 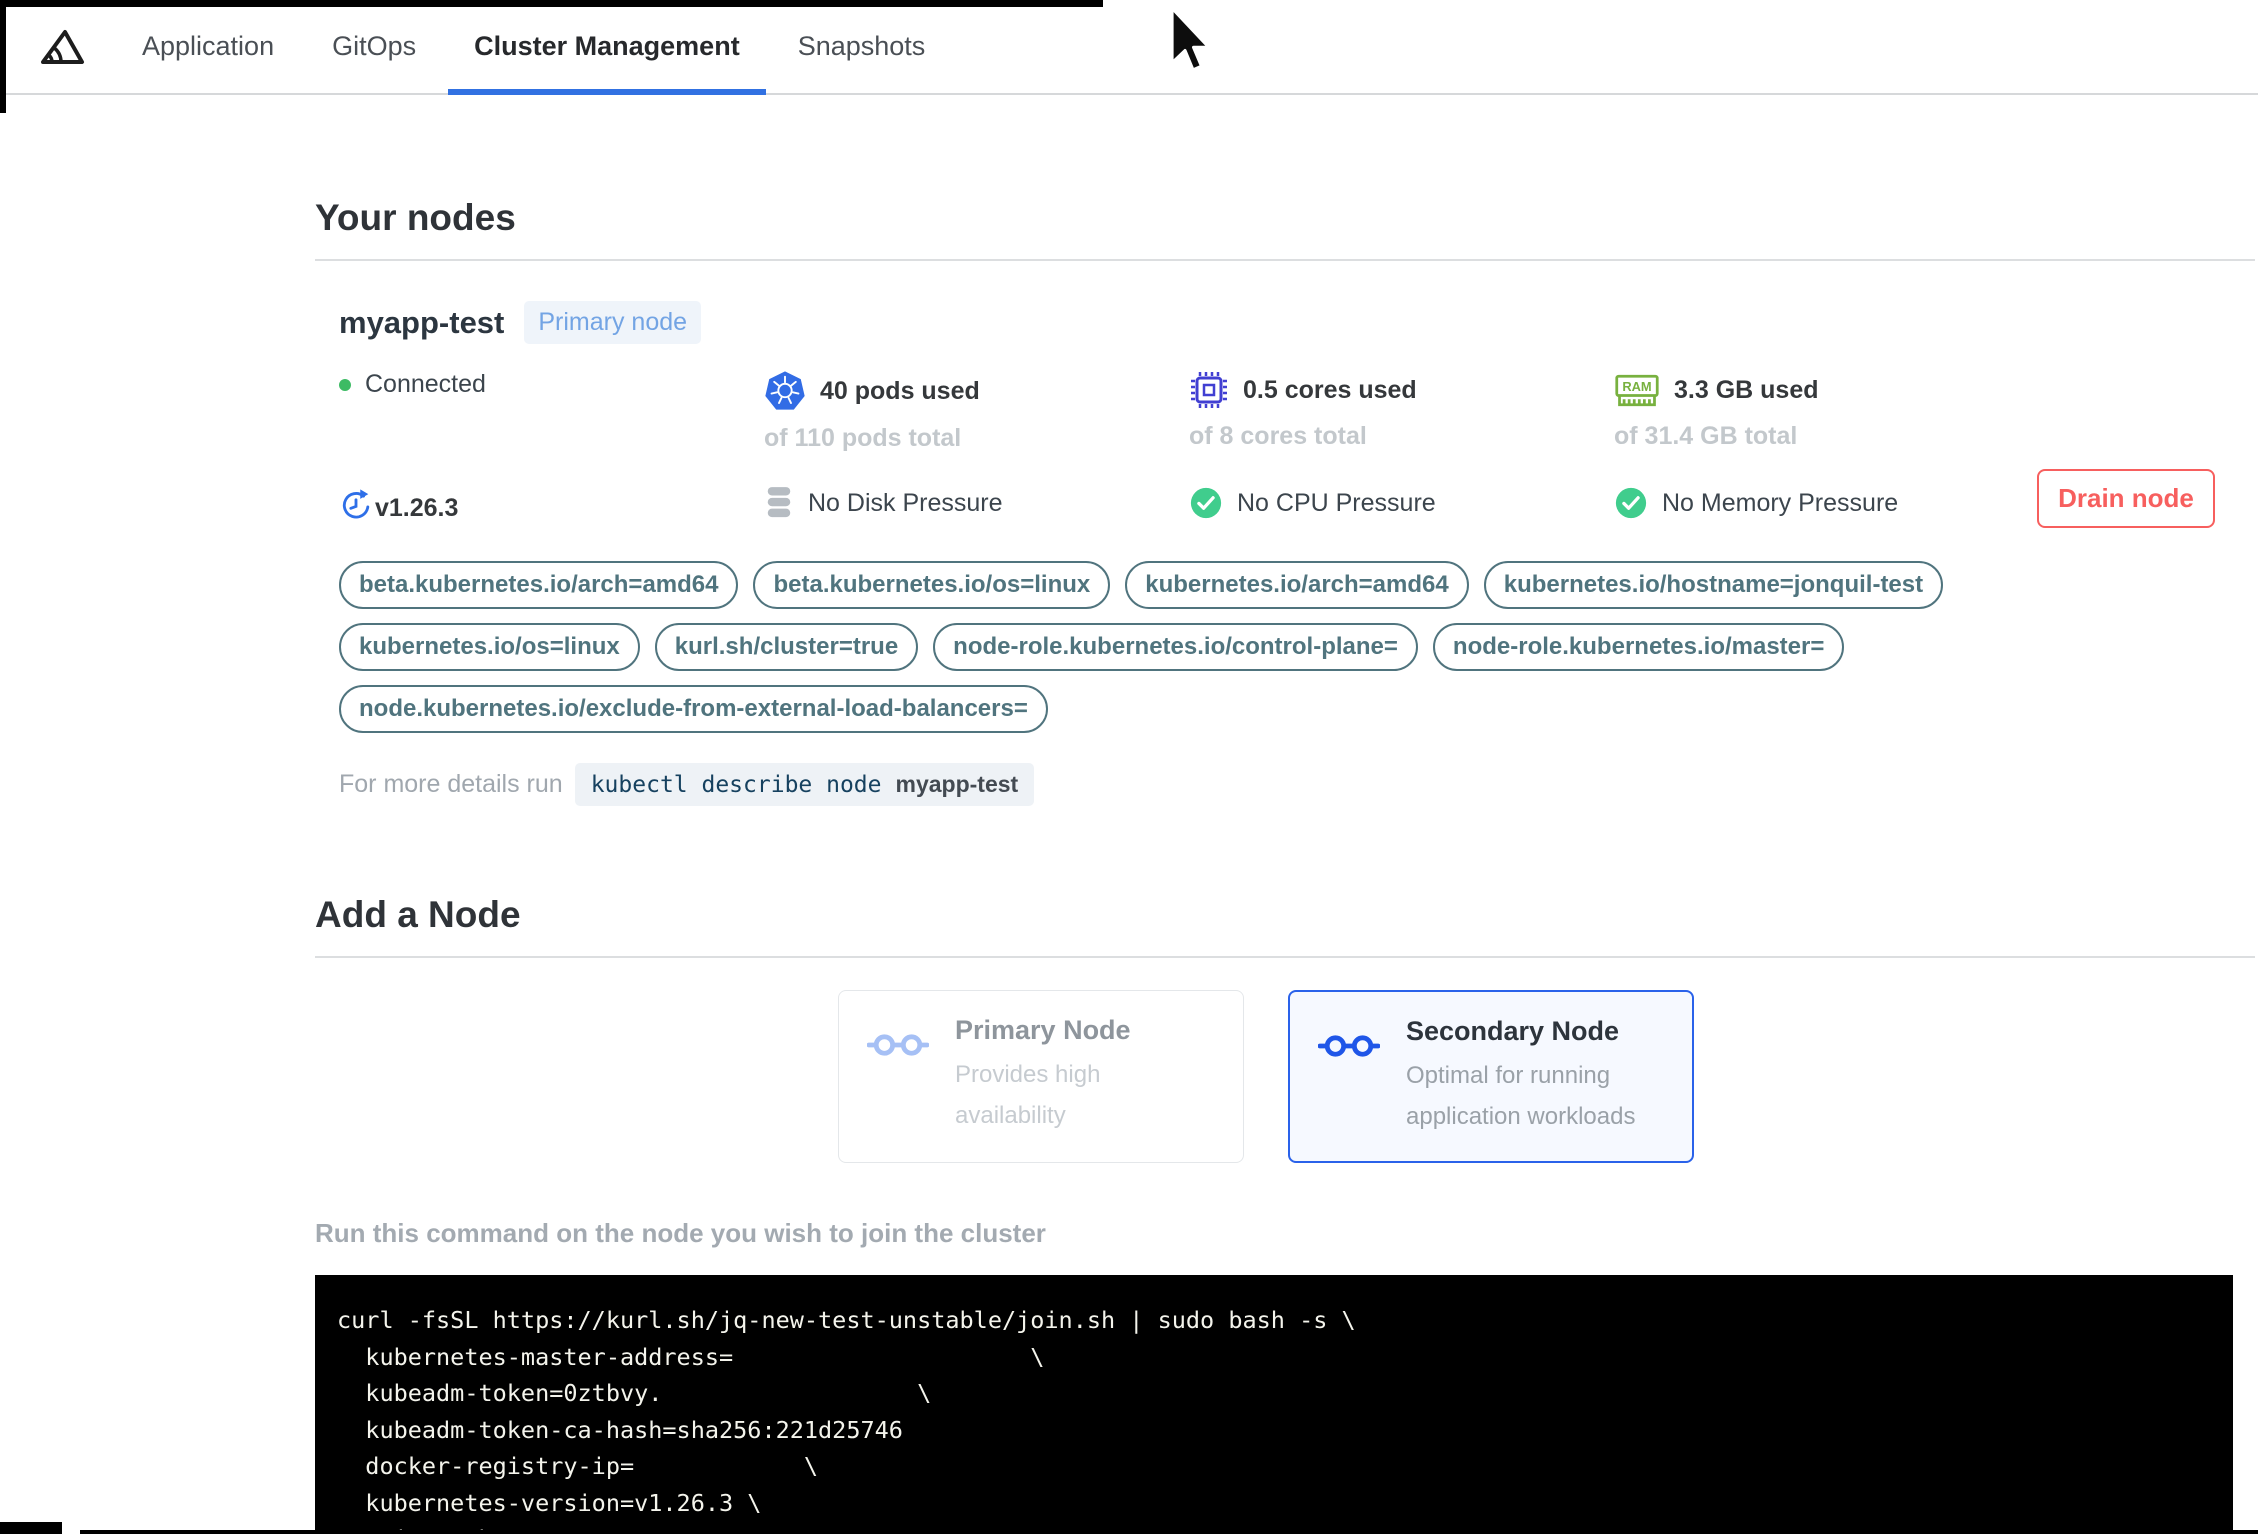 I want to click on node-status: Connected, so click(x=425, y=384).